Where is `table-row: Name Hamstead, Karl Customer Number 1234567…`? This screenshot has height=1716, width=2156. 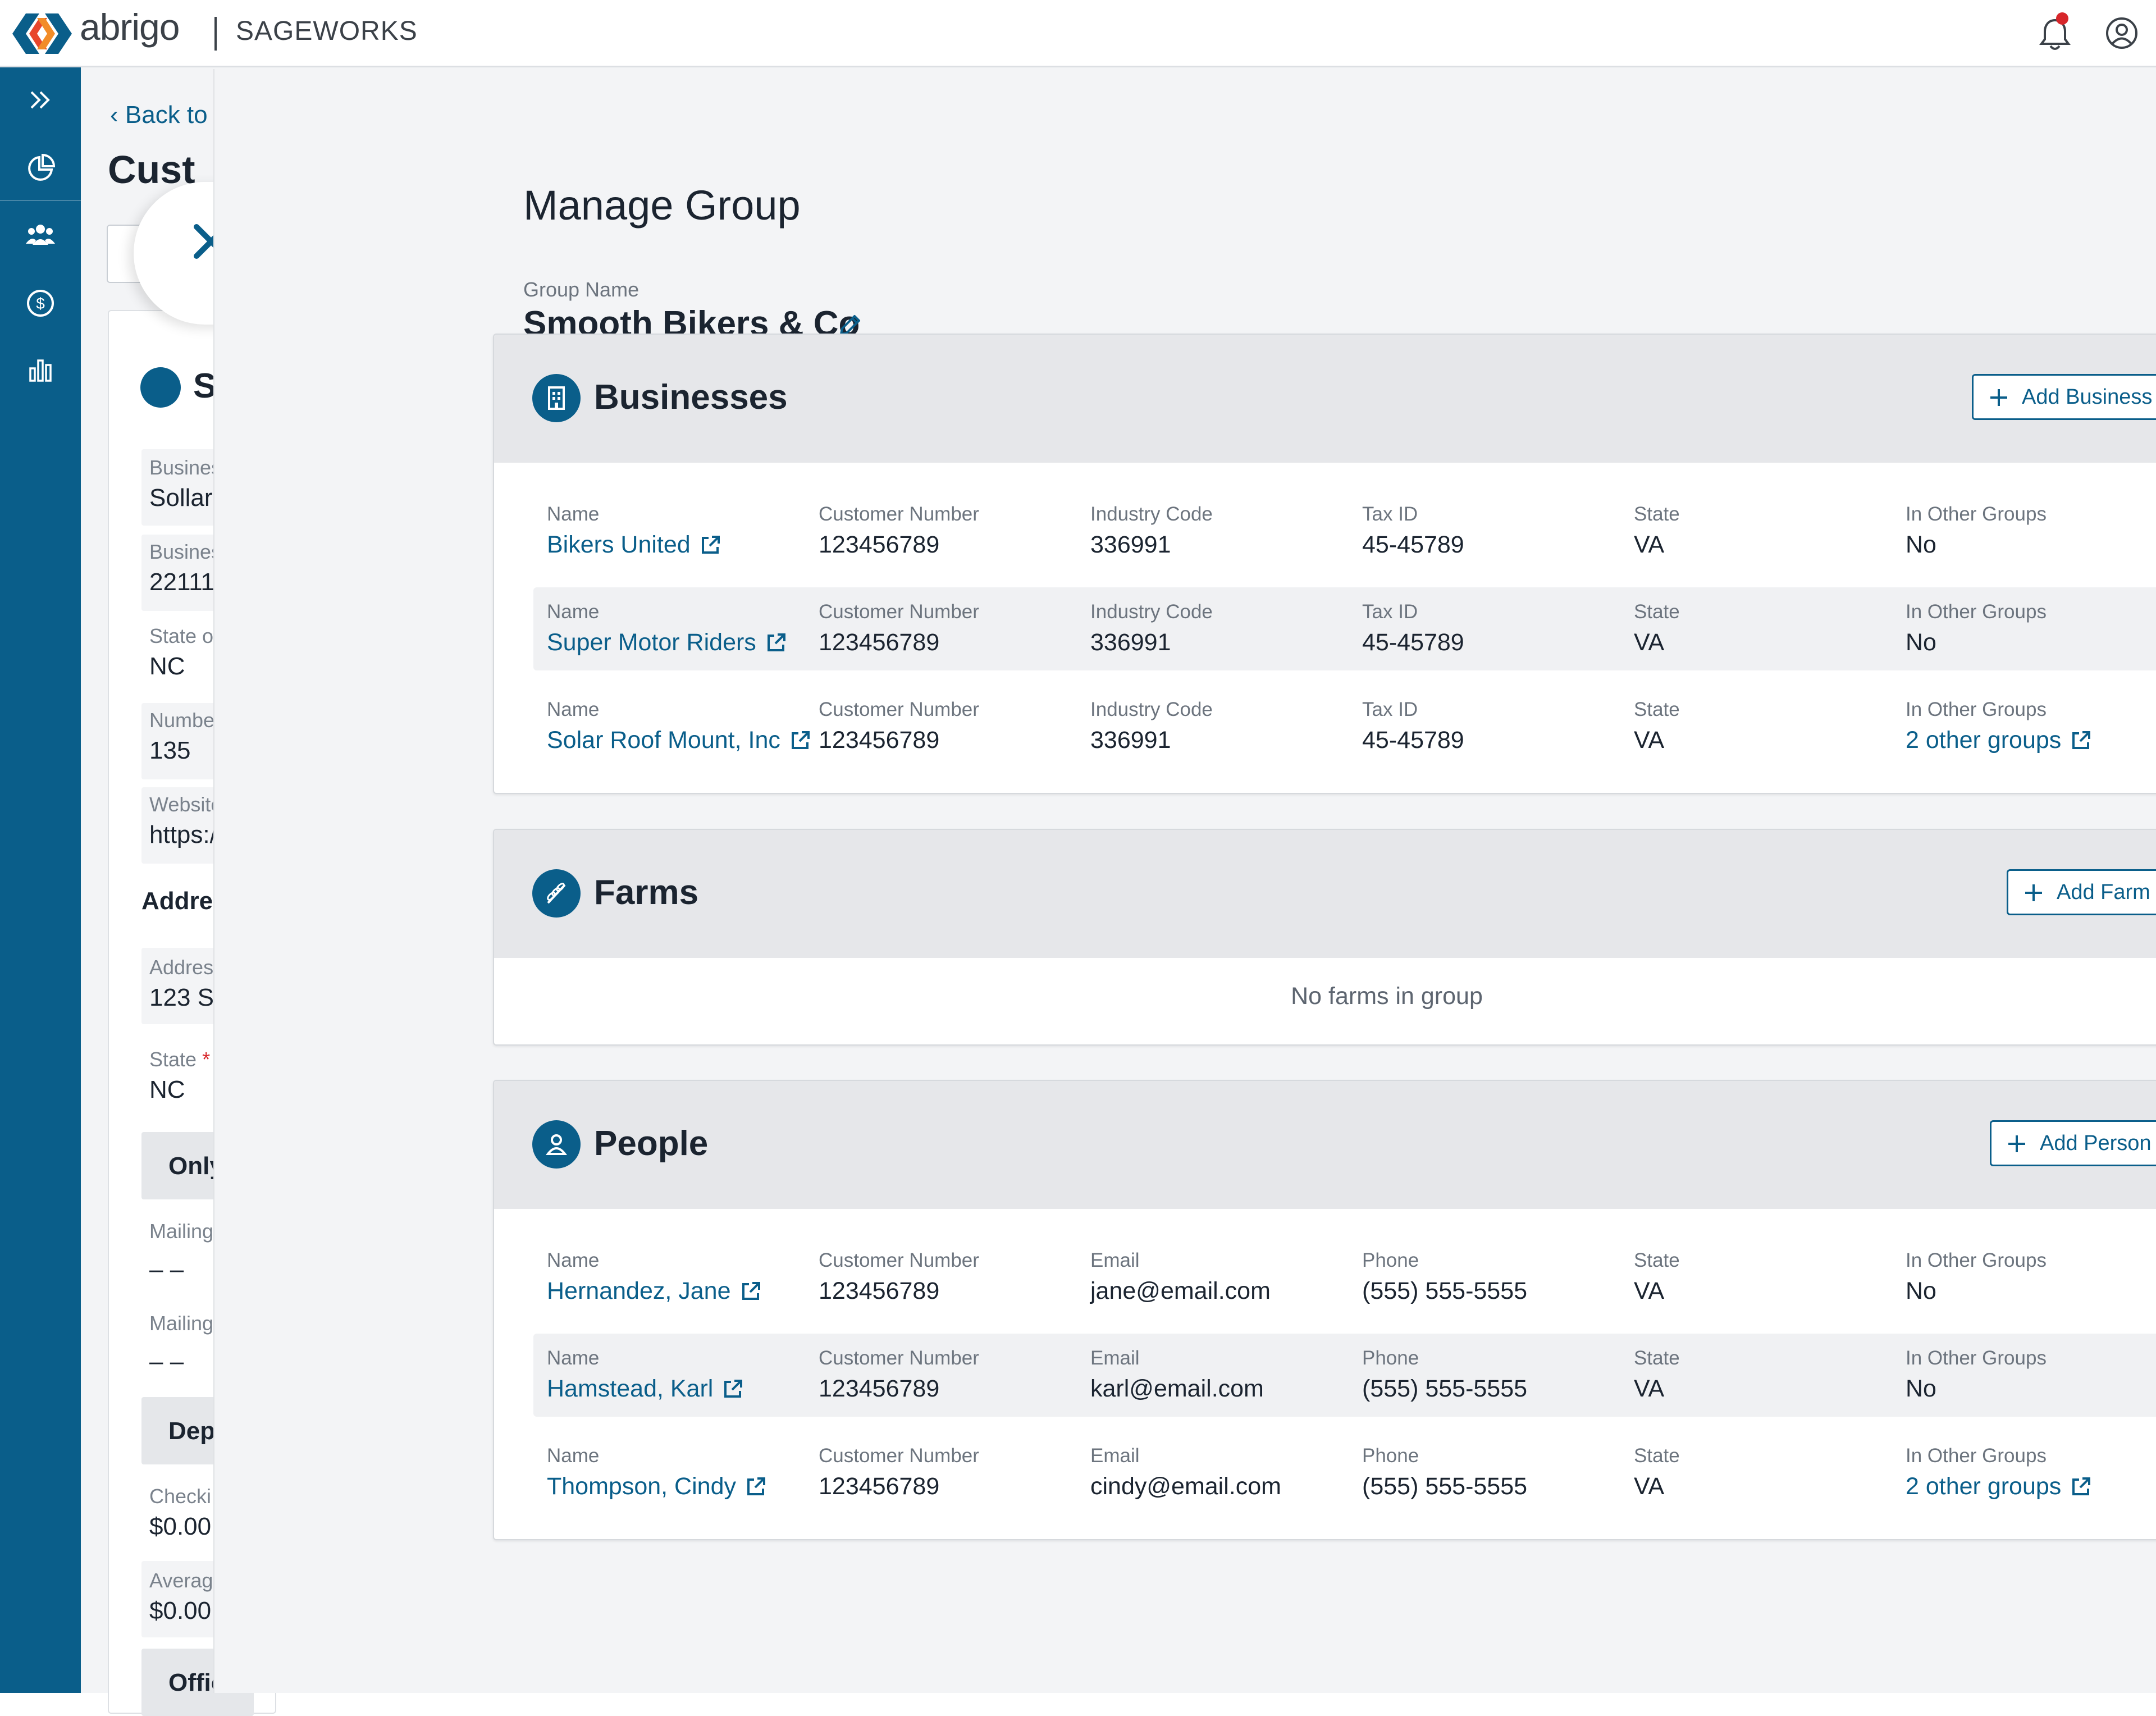
table-row: Name Hamstead, Karl Customer Number 1234567… is located at coordinates (1344, 1375).